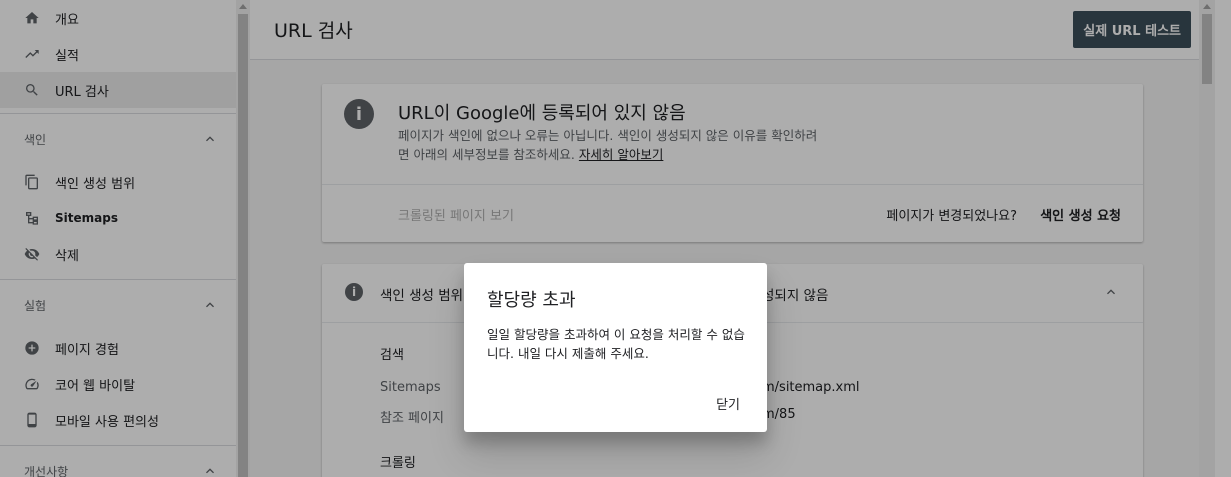 This screenshot has height=477, width=1231. Describe the element at coordinates (531, 300) in the screenshot. I see `dialog-title: 할당량 초과` at that location.